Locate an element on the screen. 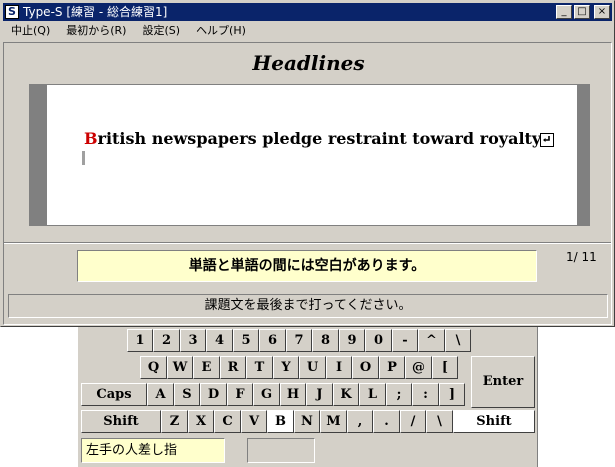 The height and width of the screenshot is (467, 615). key-0: 0 is located at coordinates (378, 340).